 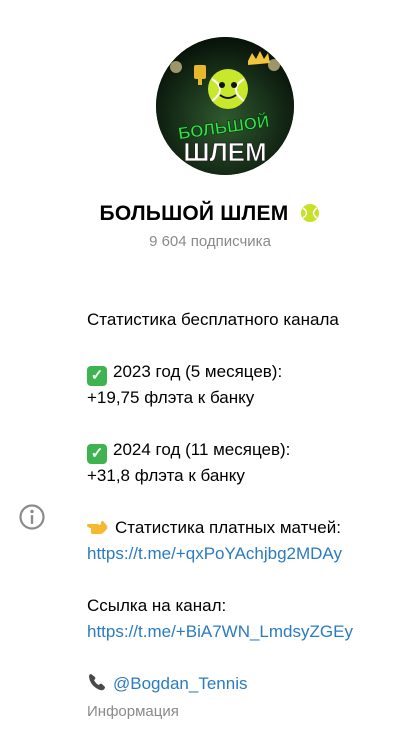 What do you see at coordinates (171, 397) in the screenshot?
I see `year-2023-result: +19,75 флэта к банку` at bounding box center [171, 397].